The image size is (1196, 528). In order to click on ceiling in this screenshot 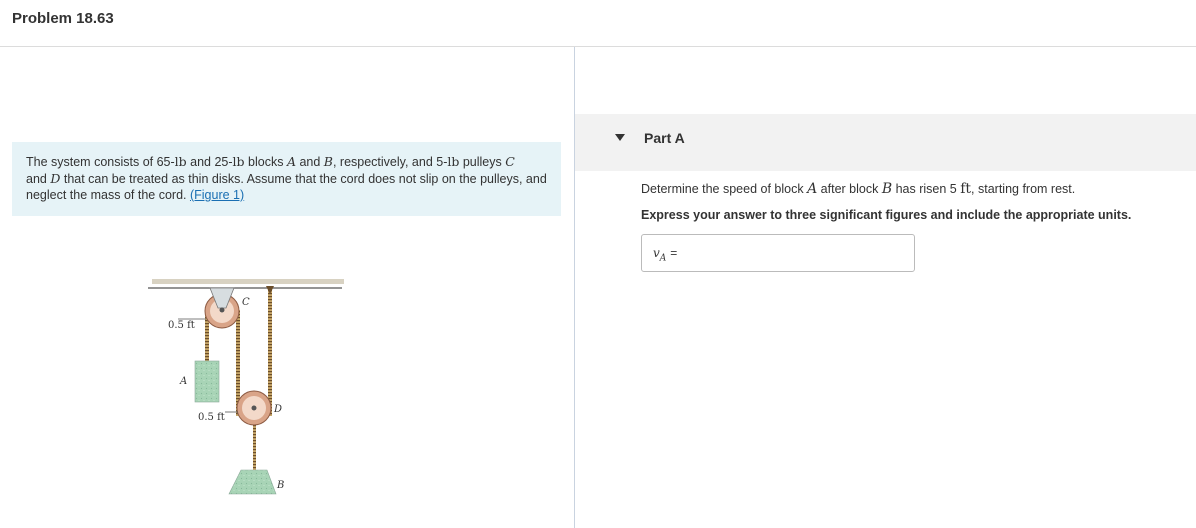, I will do `click(246, 284)`.